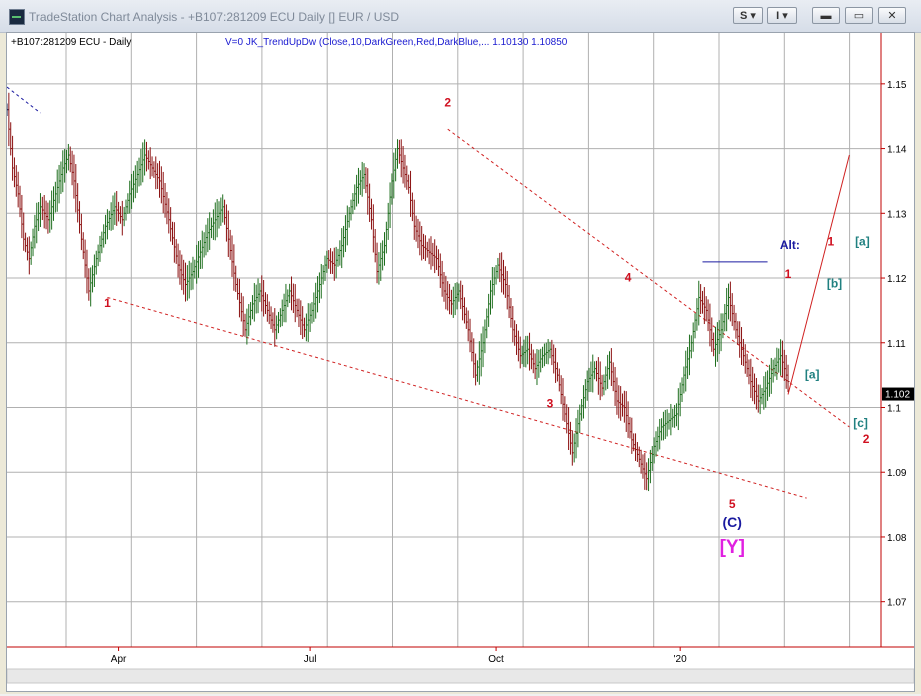 The image size is (921, 696). What do you see at coordinates (680, 659) in the screenshot?
I see `time-tick-label: '20` at bounding box center [680, 659].